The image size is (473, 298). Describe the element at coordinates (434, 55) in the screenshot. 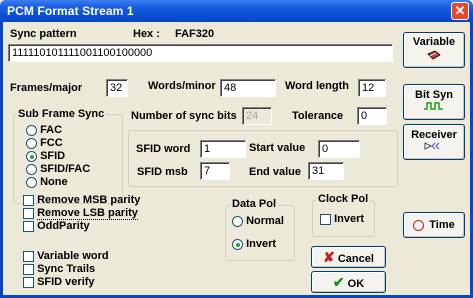

I see `notepad-pencil-icon` at that location.